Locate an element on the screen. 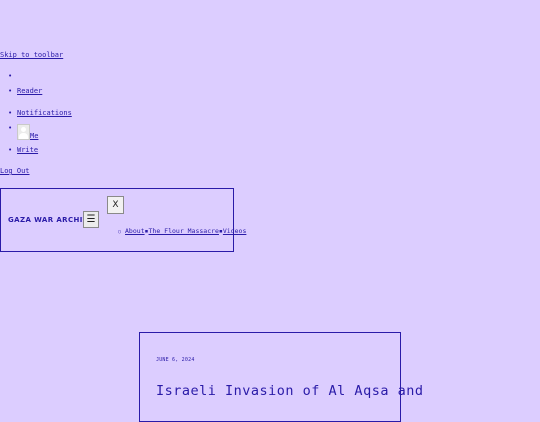 This screenshot has width=540, height=422. close-icon: X is located at coordinates (115, 205).